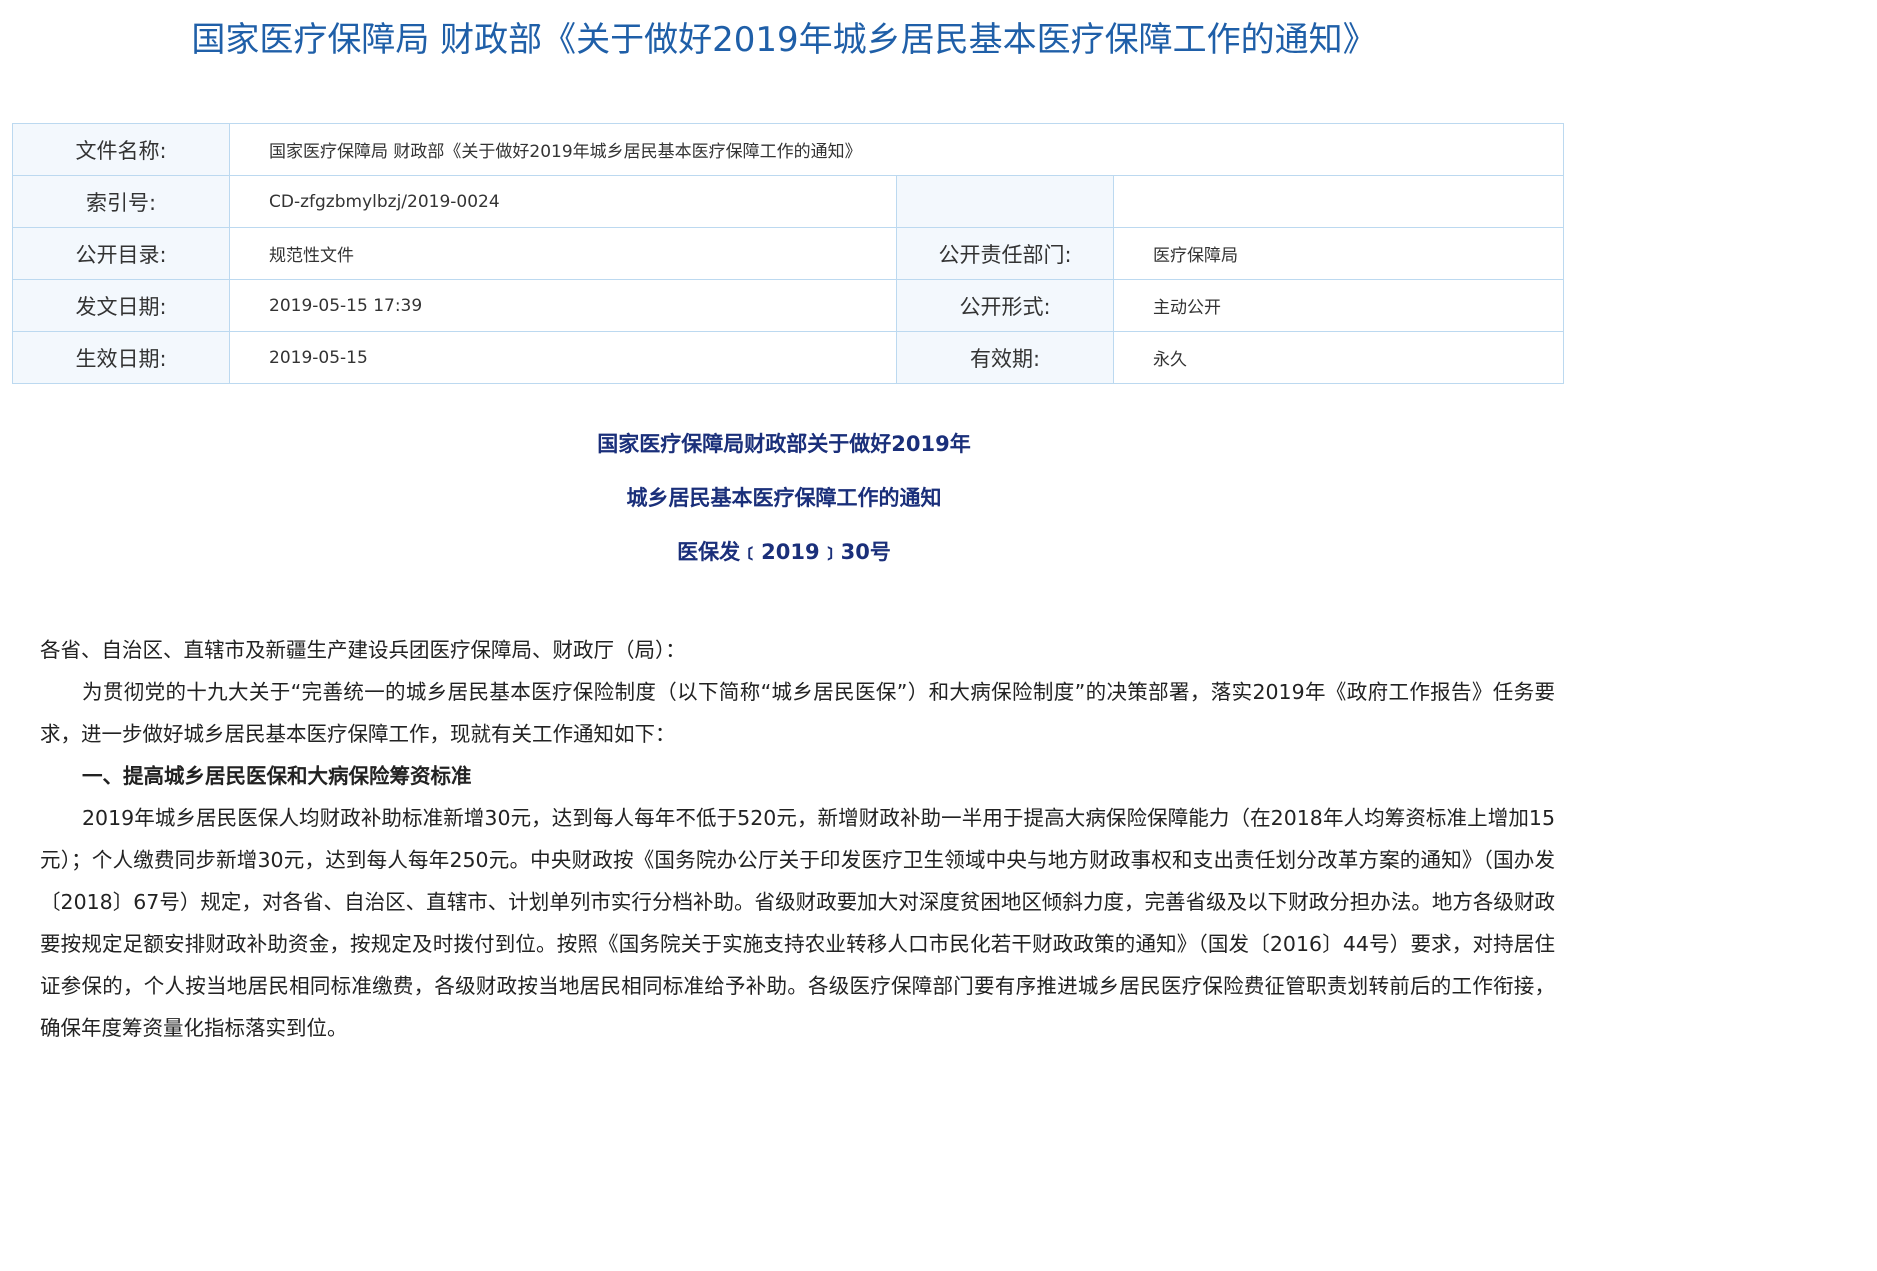  I want to click on page-title: 国家医疗保障局 财政部《关于做好2019年城乡居民基本医疗保障工作的通知》, so click(784, 40).